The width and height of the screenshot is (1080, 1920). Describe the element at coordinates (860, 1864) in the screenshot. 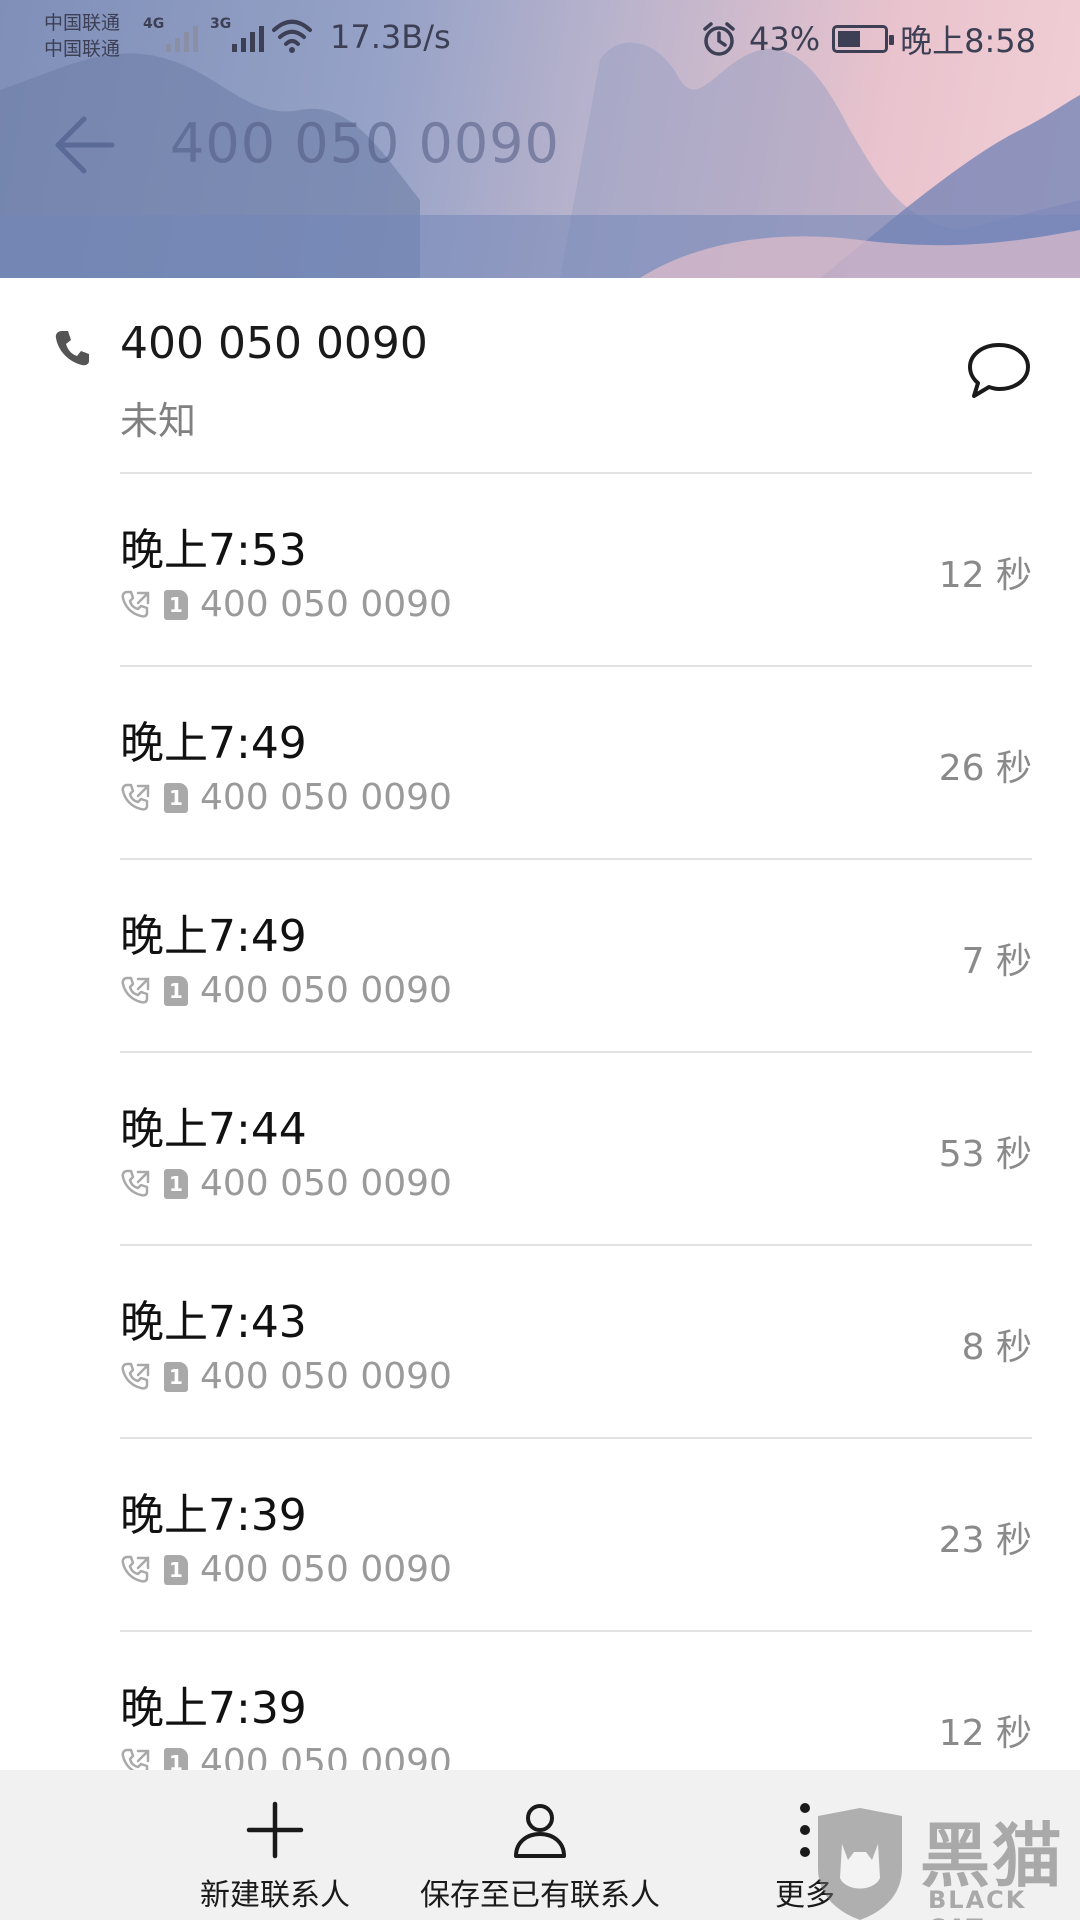

I see `black-cat-logo-icon` at that location.